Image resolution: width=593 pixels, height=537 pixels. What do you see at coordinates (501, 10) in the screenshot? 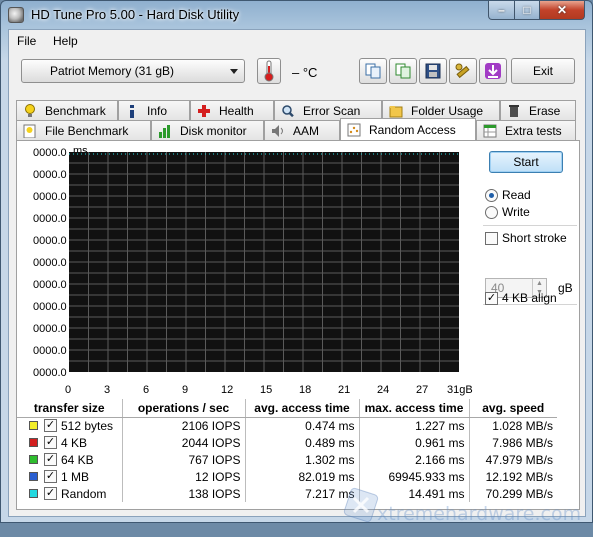
I see `minimize-button: –` at bounding box center [501, 10].